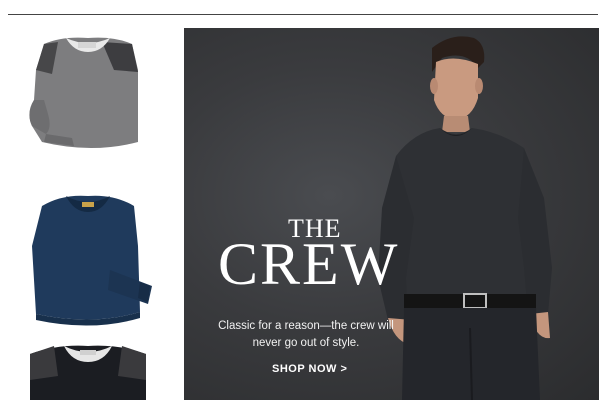 The image size is (600, 400). What do you see at coordinates (92, 260) in the screenshot?
I see `navy-sweater-icon` at bounding box center [92, 260].